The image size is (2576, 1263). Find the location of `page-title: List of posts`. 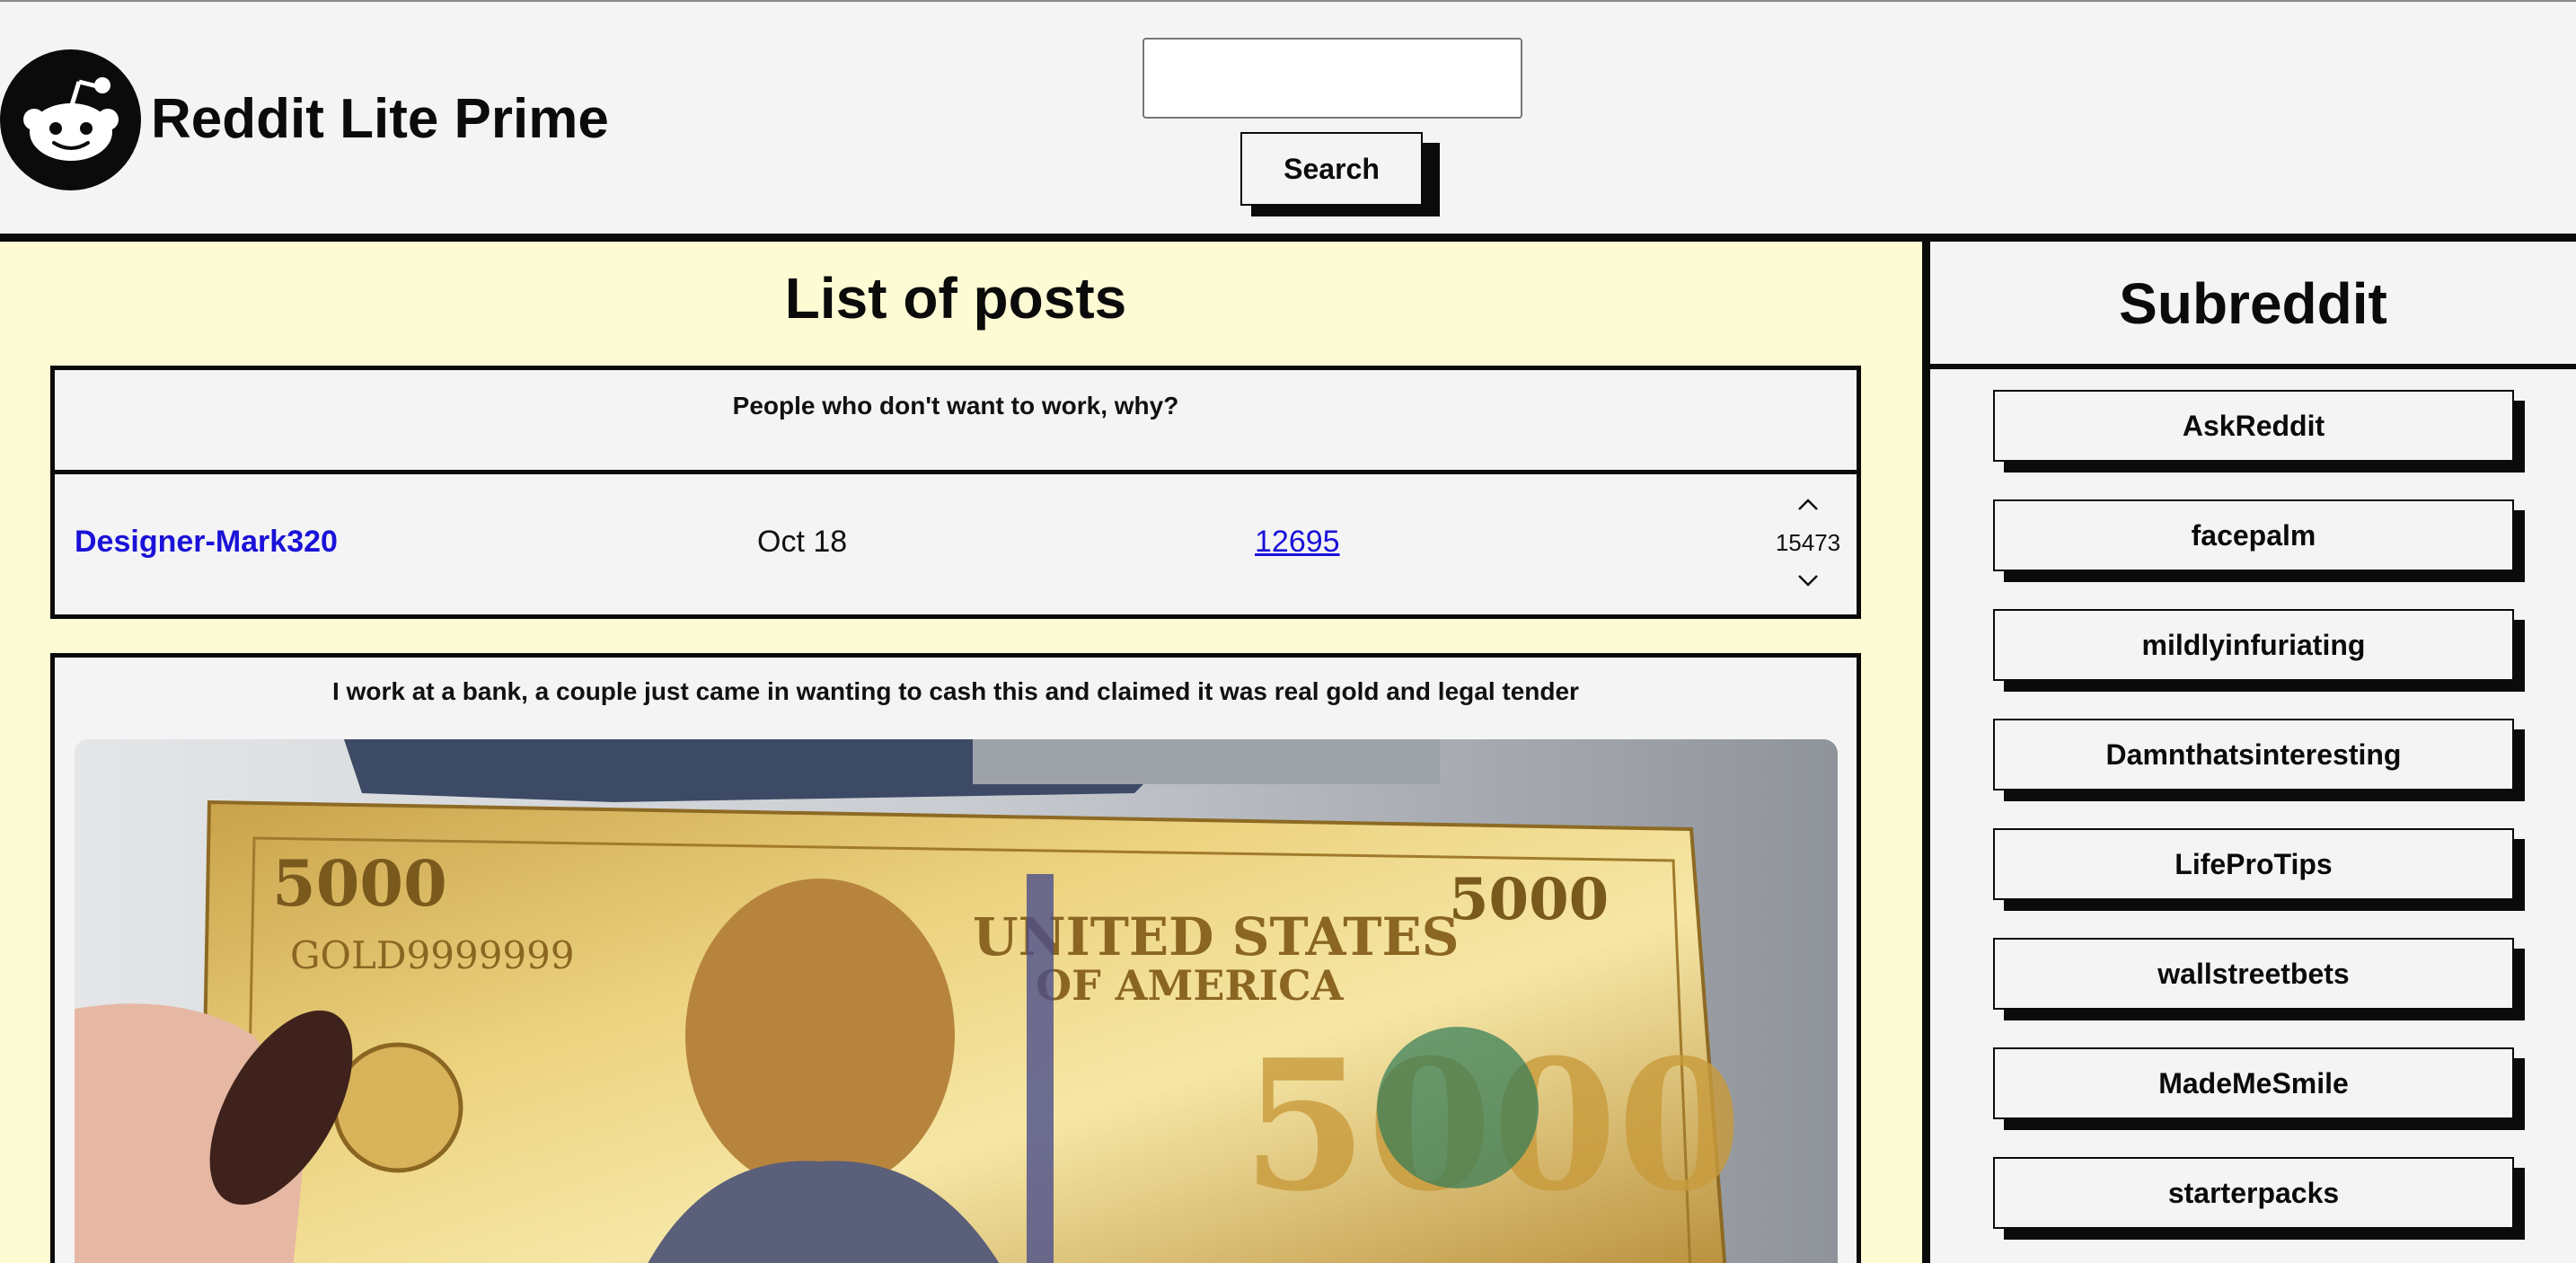

page-title: List of posts is located at coordinates (955, 298).